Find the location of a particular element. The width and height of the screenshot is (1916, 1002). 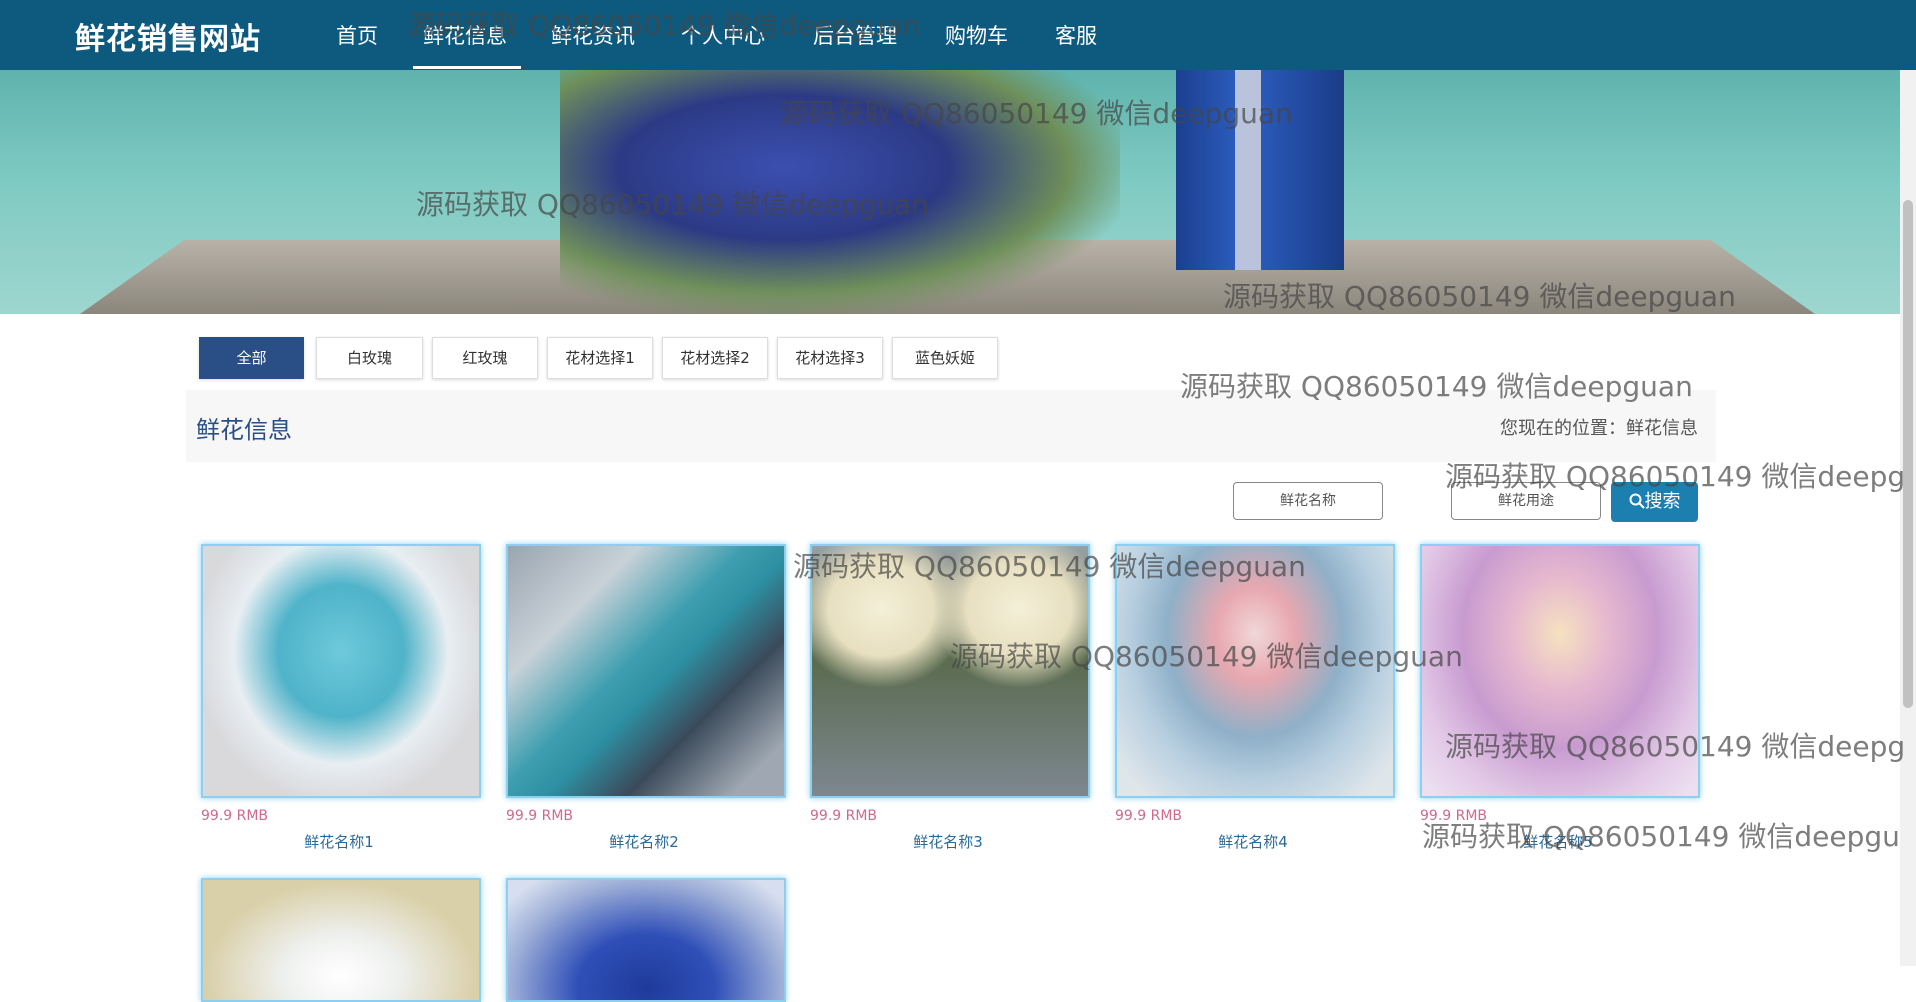

nav-flower-info: 鲜花信息 is located at coordinates (465, 35).